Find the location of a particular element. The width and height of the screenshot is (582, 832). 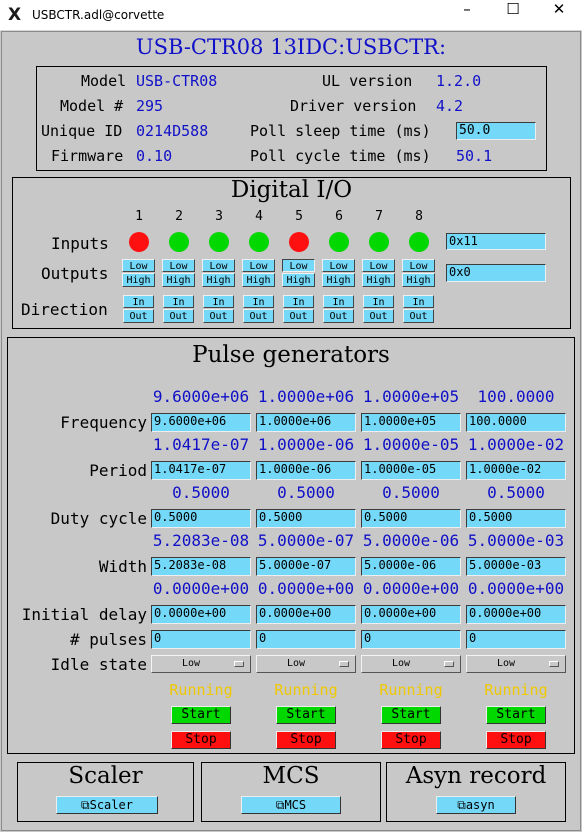

bit-2-number: 2 is located at coordinates (179, 216).